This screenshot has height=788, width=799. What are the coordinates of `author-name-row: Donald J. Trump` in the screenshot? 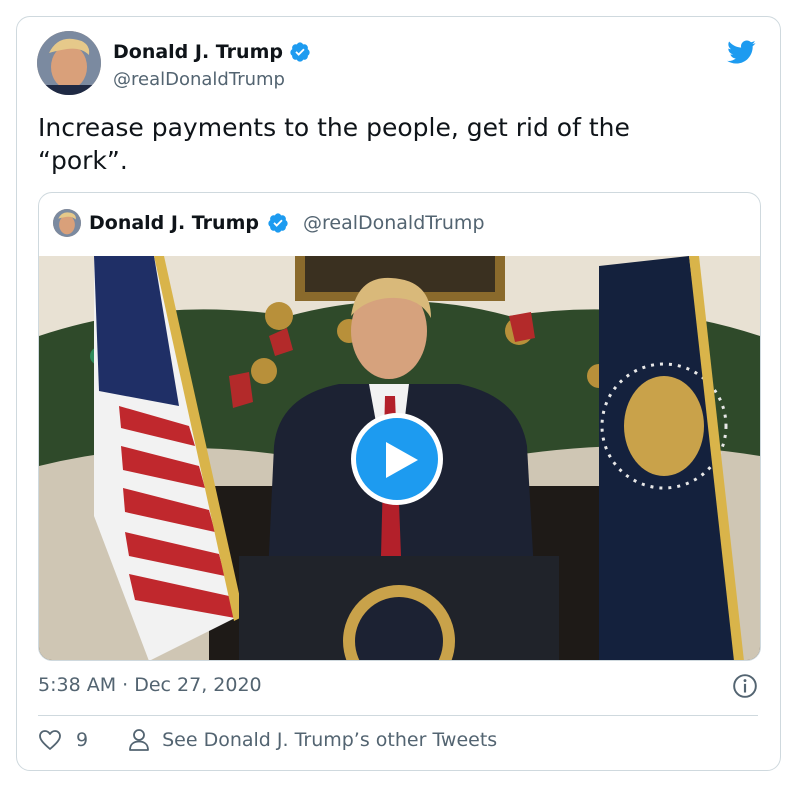 It's located at (212, 52).